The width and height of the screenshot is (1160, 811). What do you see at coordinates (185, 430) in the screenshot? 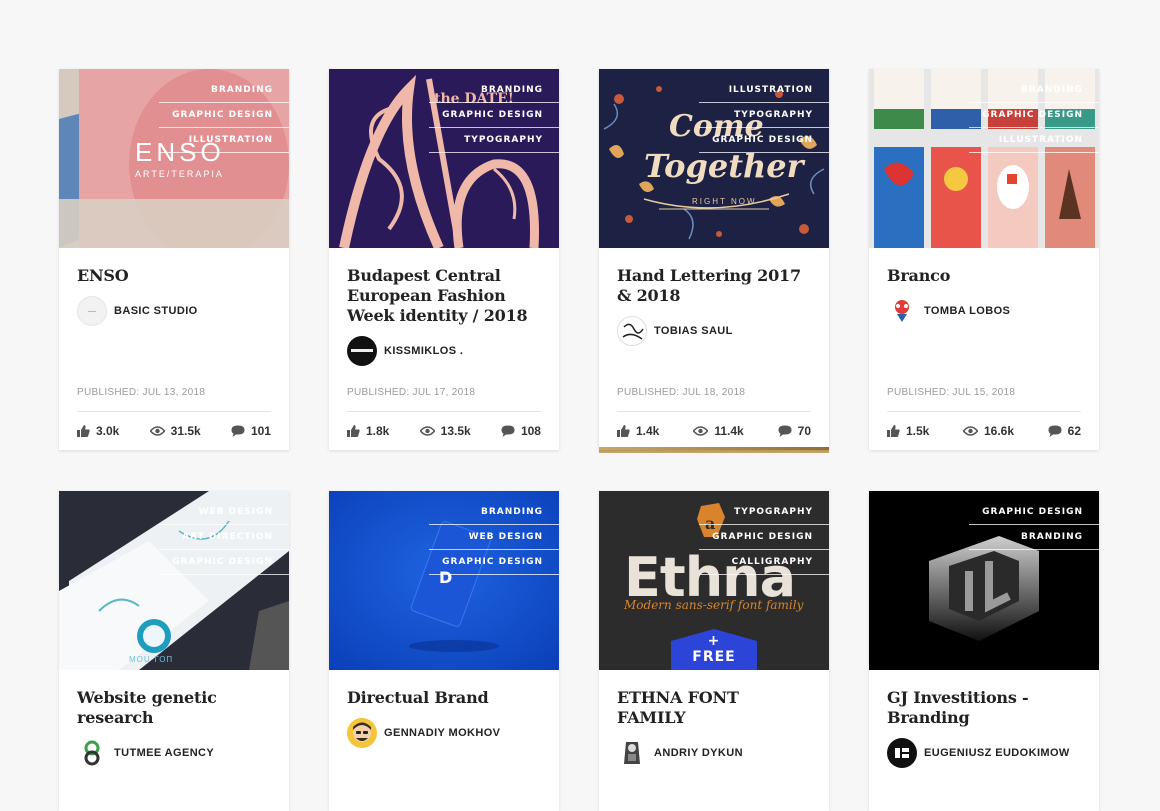
I see `views-count: 31.5k` at bounding box center [185, 430].